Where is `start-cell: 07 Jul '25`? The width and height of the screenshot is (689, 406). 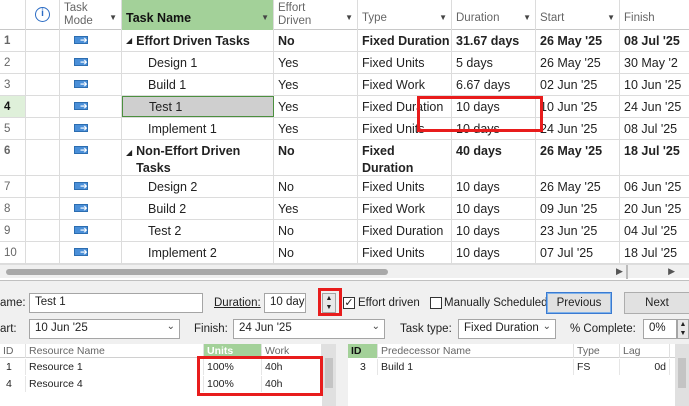 start-cell: 07 Jul '25 is located at coordinates (578, 252).